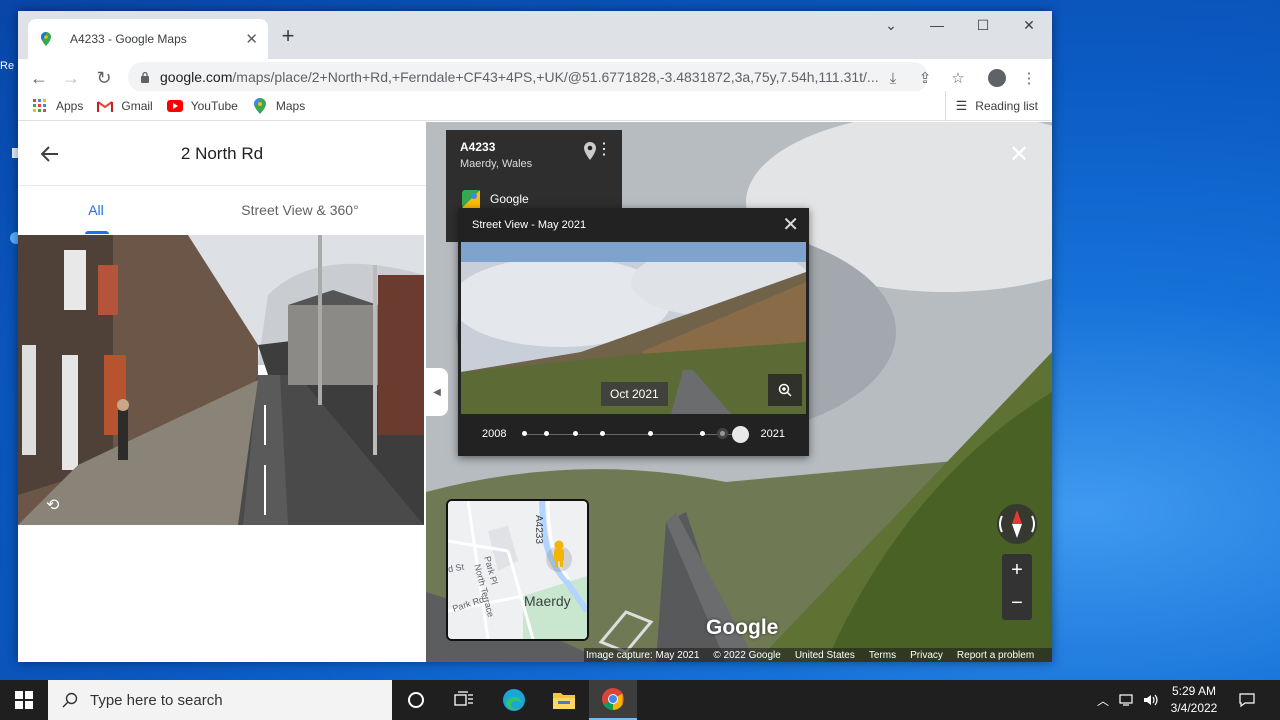 The image size is (1280, 720). What do you see at coordinates (128, 39) in the screenshot?
I see `tab-title: A4233 - Google Maps` at bounding box center [128, 39].